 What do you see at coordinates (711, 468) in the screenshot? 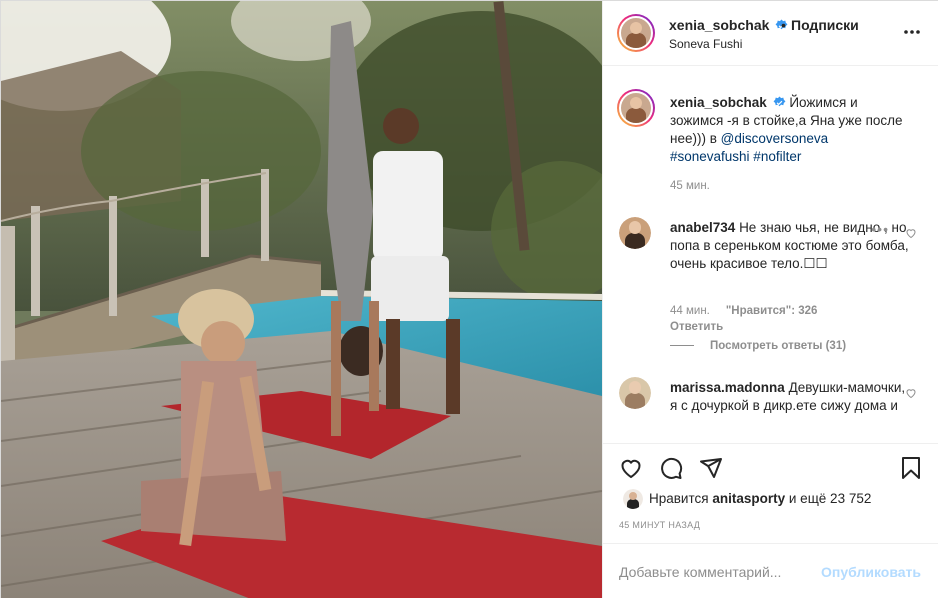
I see `share-icon` at bounding box center [711, 468].